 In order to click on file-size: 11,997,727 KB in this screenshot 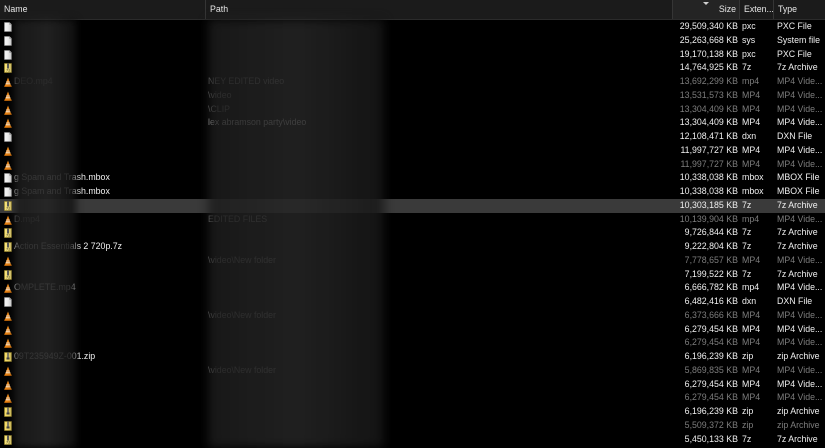, I will do `click(709, 163)`.